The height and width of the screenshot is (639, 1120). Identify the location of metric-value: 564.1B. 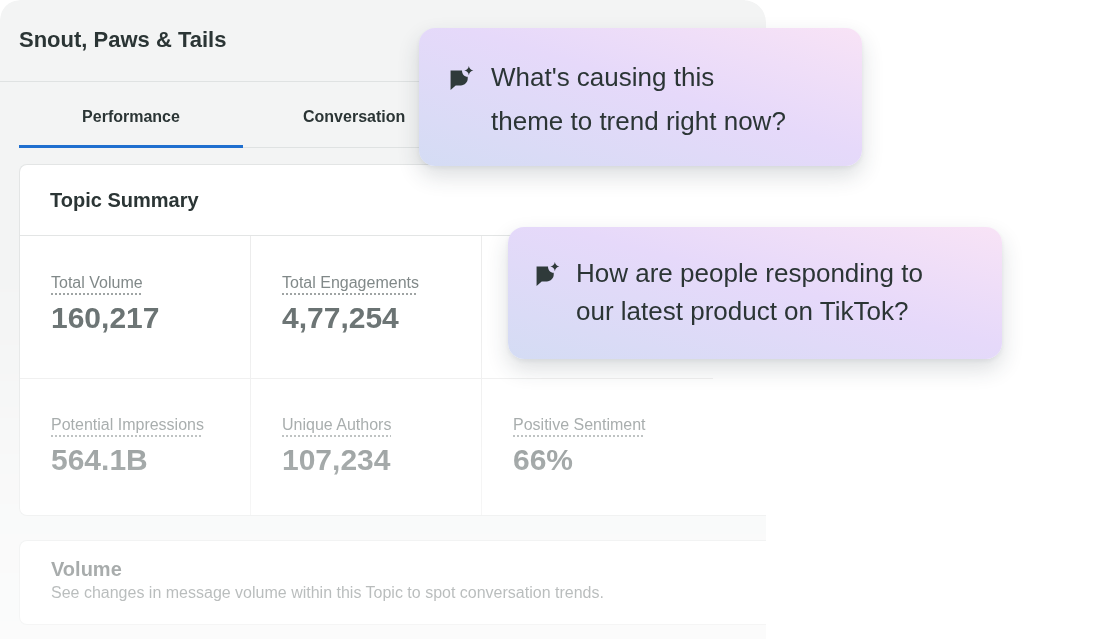
(99, 460).